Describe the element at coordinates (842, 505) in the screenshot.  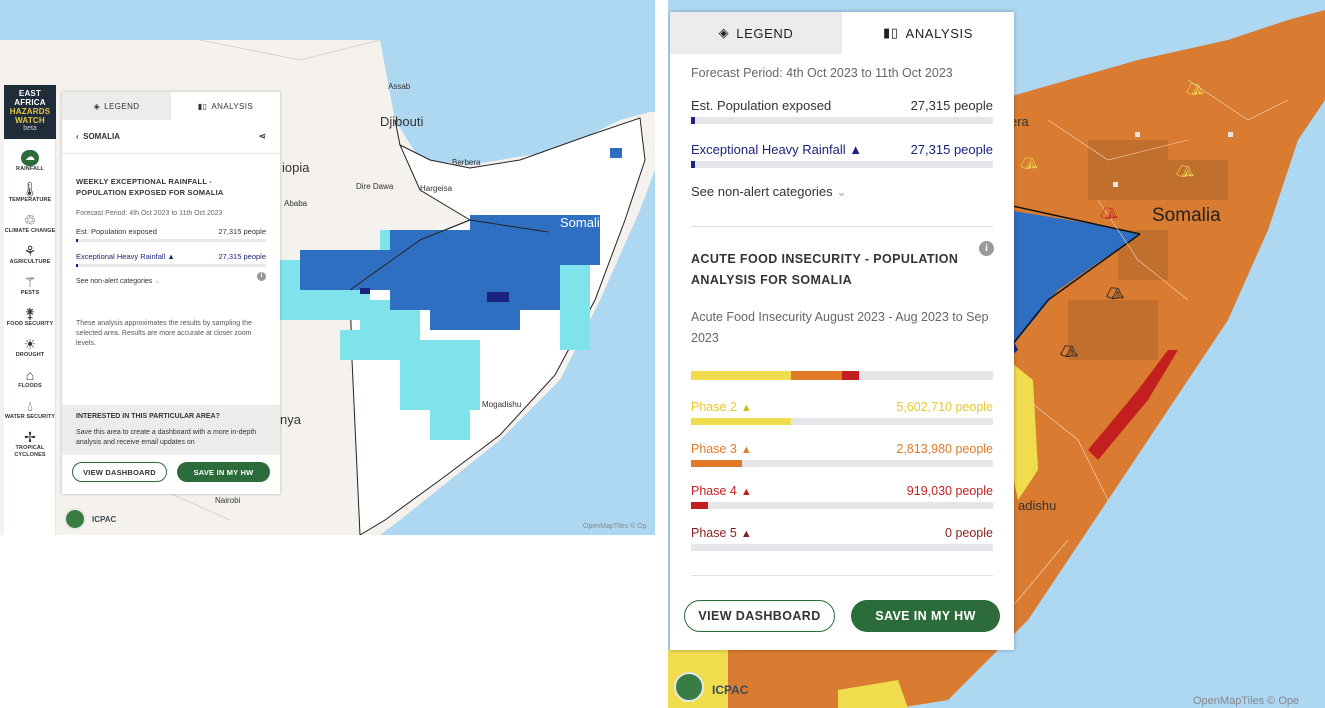
I see `phase-progress-bar` at that location.